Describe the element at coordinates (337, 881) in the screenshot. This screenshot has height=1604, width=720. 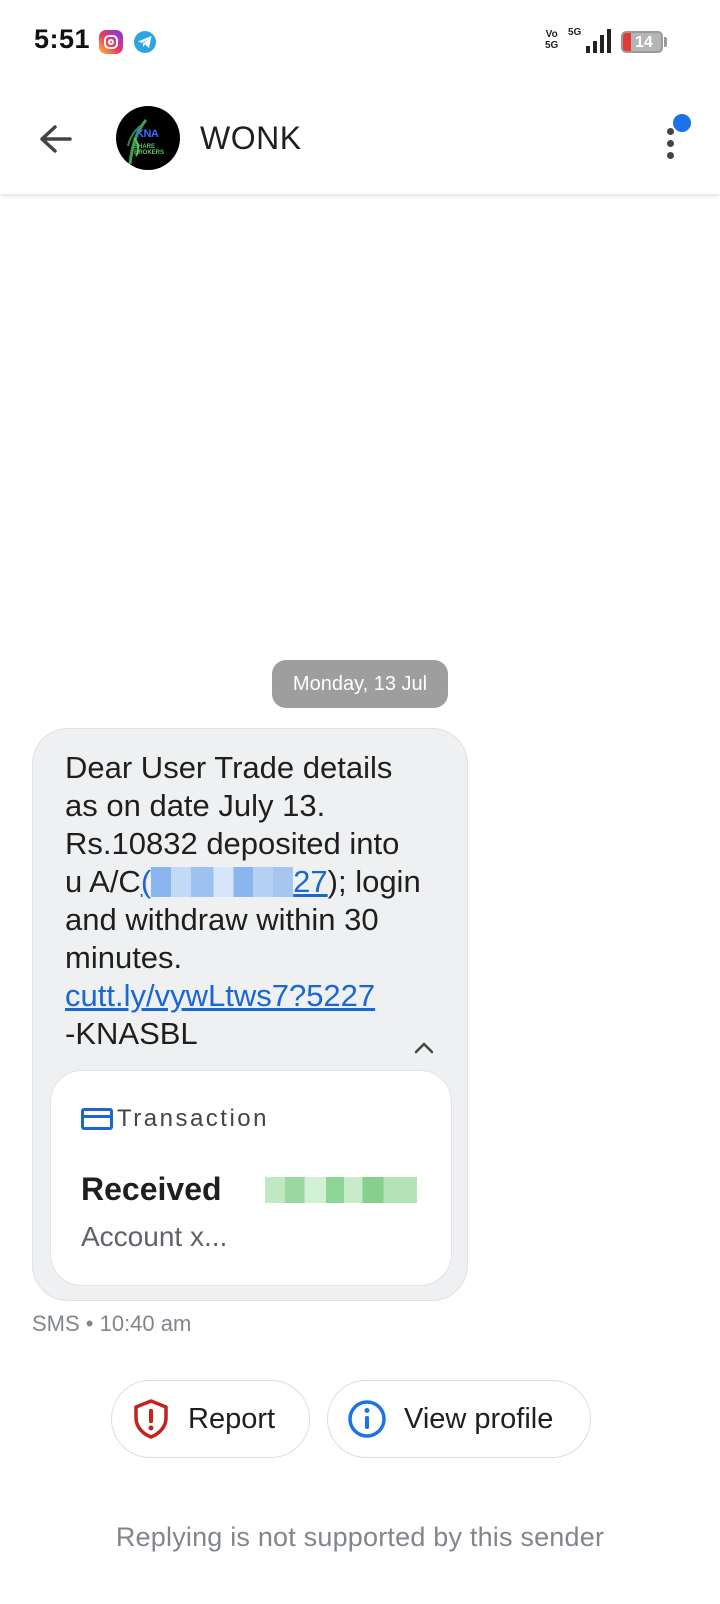
I see `account-link-suffix: );` at that location.